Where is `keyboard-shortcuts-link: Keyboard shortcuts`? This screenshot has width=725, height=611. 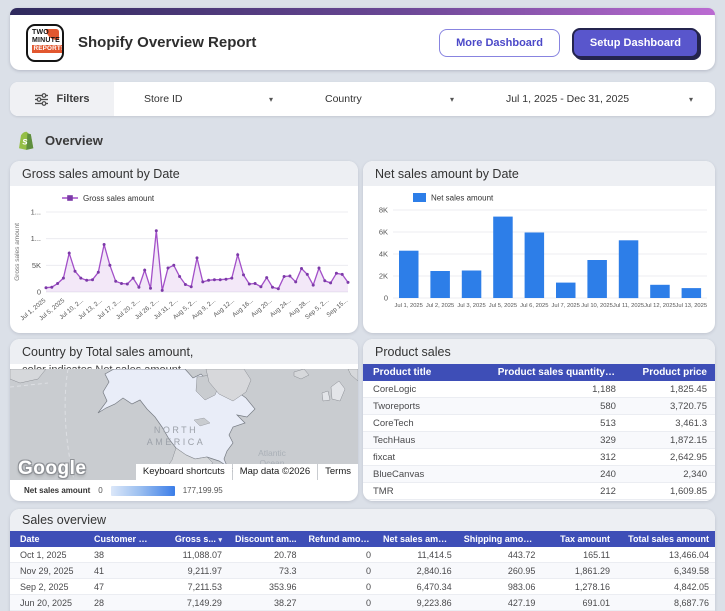
keyboard-shortcuts-link: Keyboard shortcuts is located at coordinates (183, 472).